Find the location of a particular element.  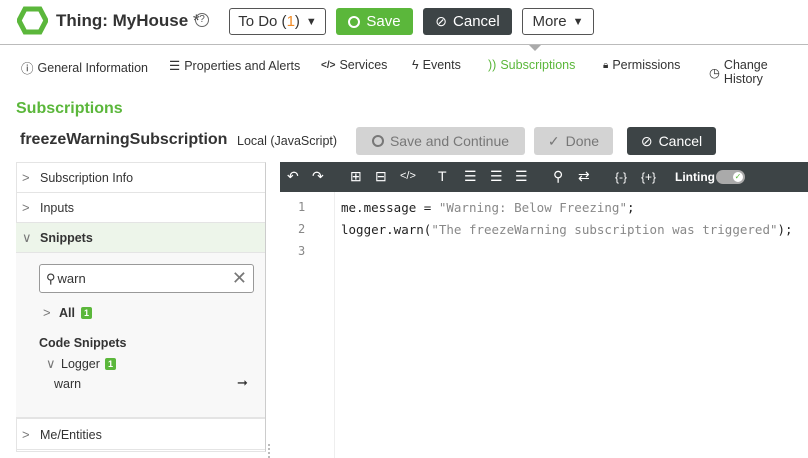

format-code-icon: </> is located at coordinates (408, 176).